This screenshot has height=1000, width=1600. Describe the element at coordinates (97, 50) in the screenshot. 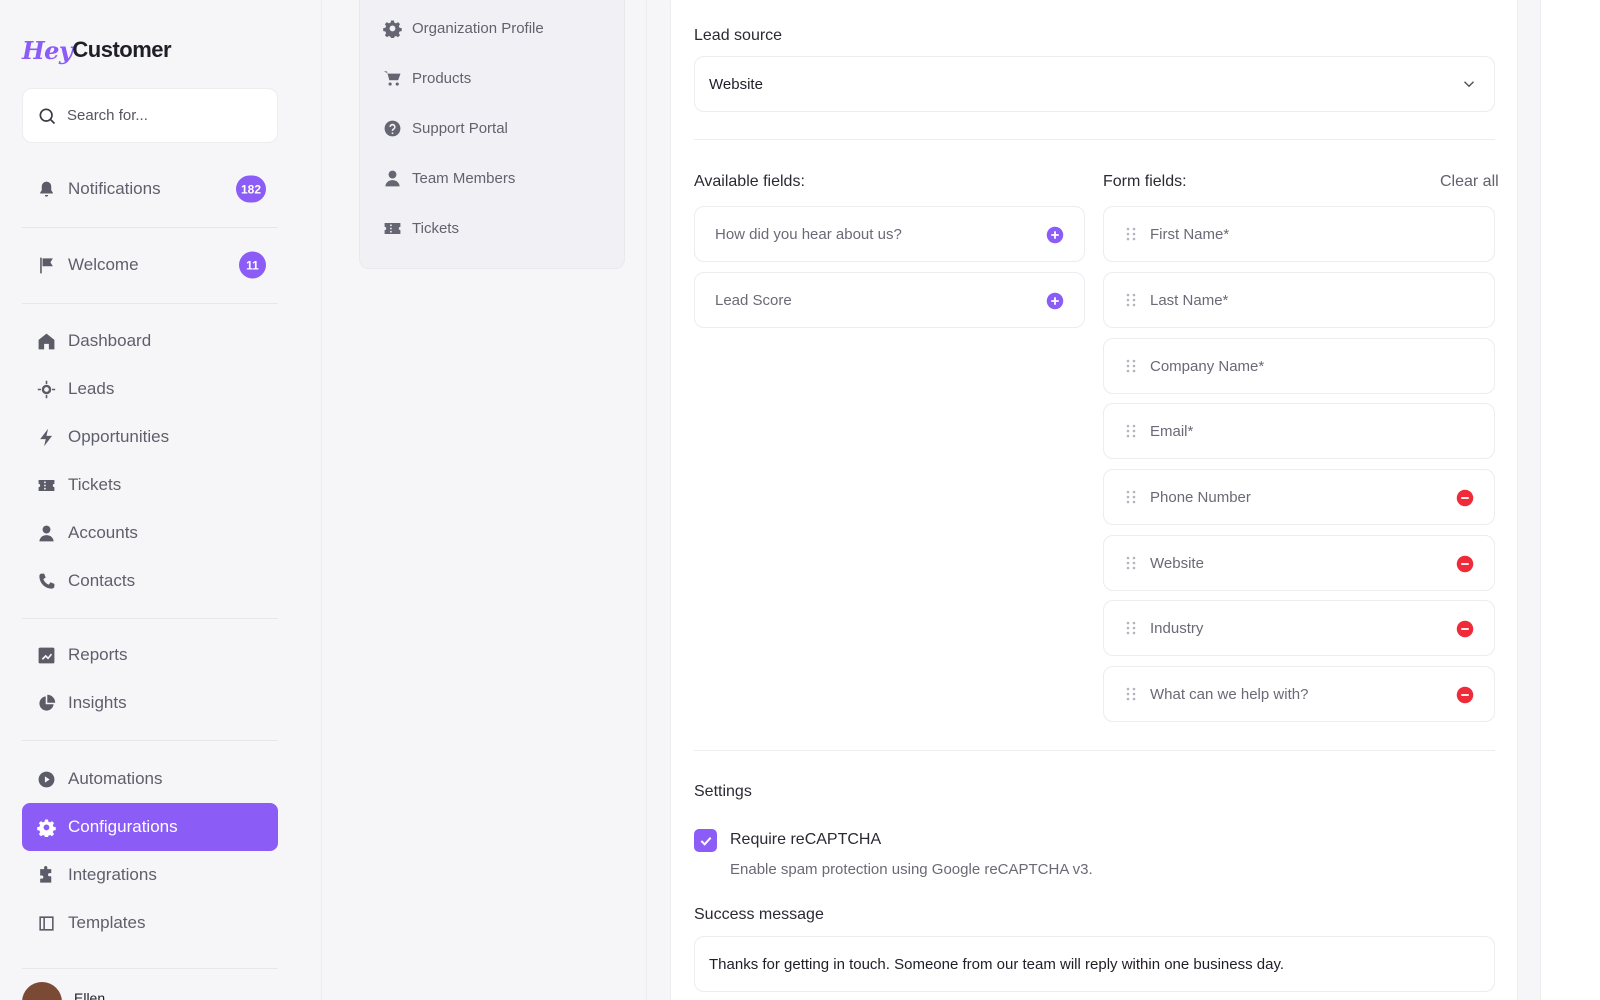

I see `logo: Hey Customer` at that location.